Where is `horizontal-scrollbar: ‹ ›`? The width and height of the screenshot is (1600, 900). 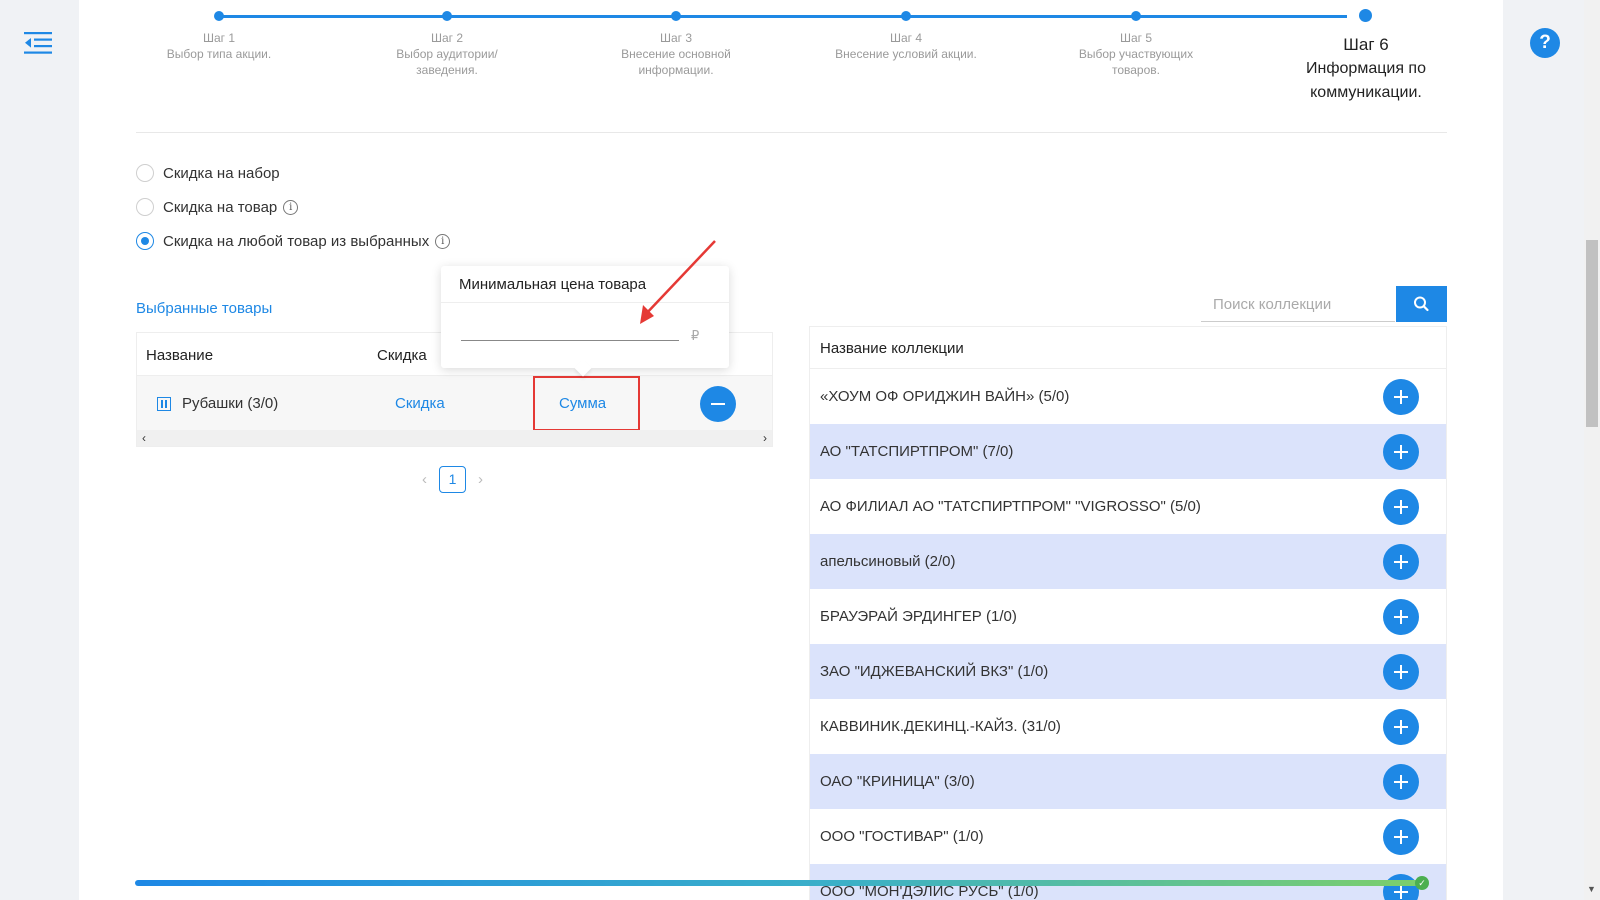 horizontal-scrollbar: ‹ › is located at coordinates (454, 438).